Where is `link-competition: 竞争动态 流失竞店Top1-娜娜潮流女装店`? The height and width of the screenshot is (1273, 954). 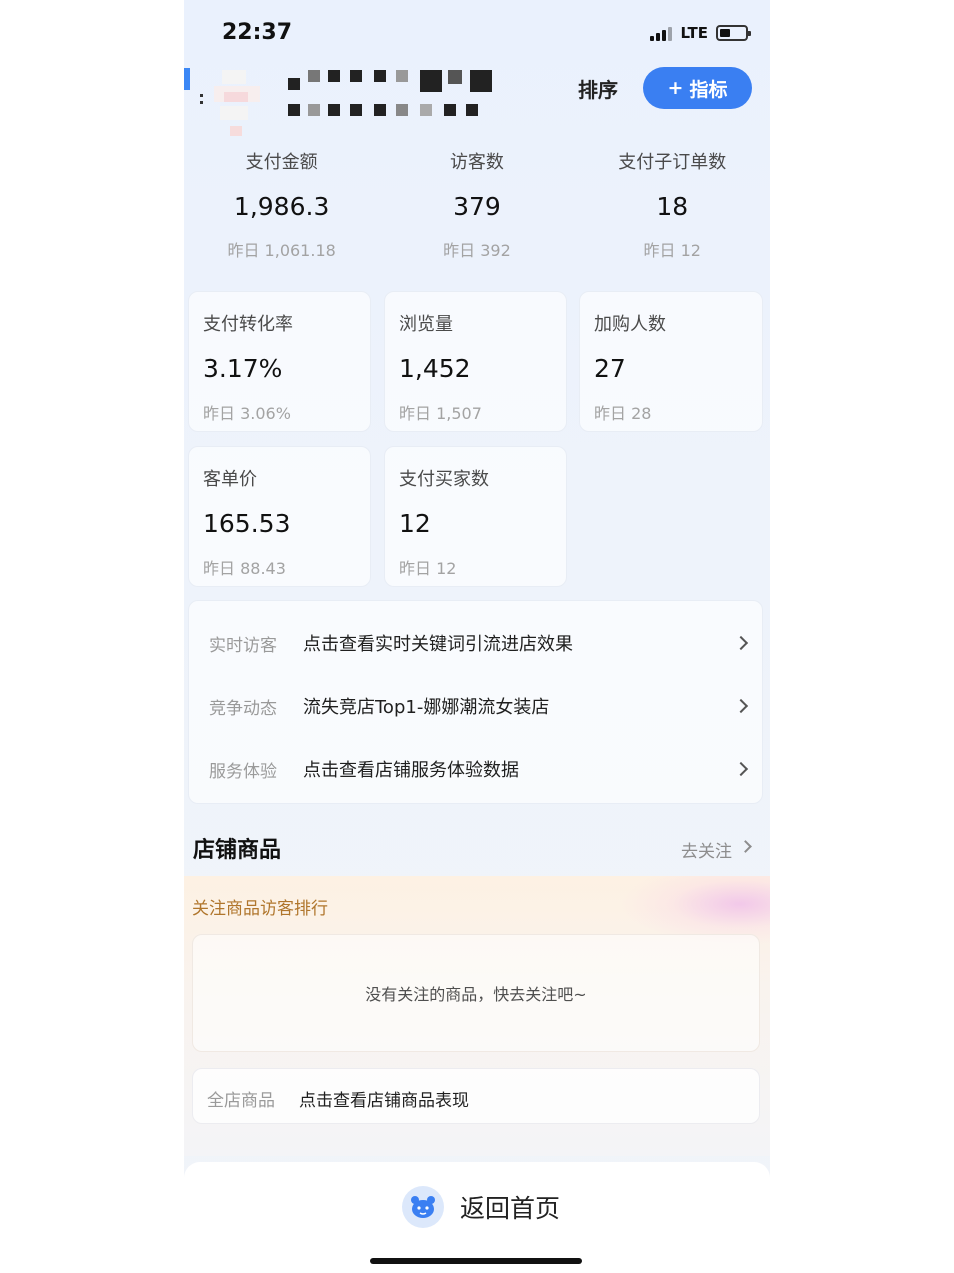
link-competition: 竞争动态 流失竞店Top1-娜娜潮流女装店 is located at coordinates (476, 706).